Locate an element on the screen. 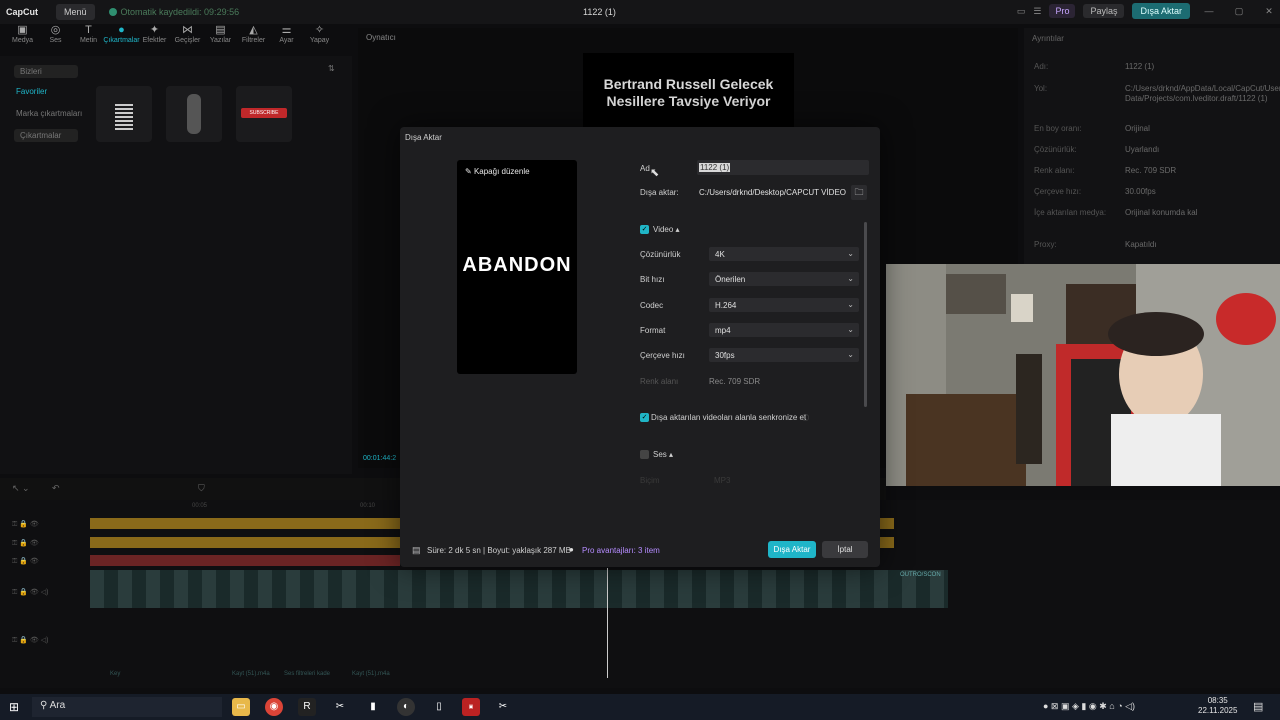 The width and height of the screenshot is (1280, 720). undo-icon: ↶ is located at coordinates (56, 488).